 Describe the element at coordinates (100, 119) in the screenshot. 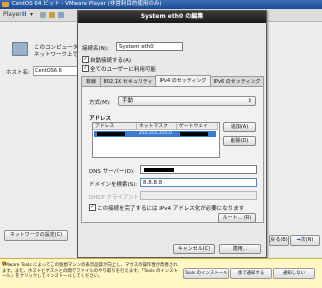

I see `address-section-label: アドレス` at that location.